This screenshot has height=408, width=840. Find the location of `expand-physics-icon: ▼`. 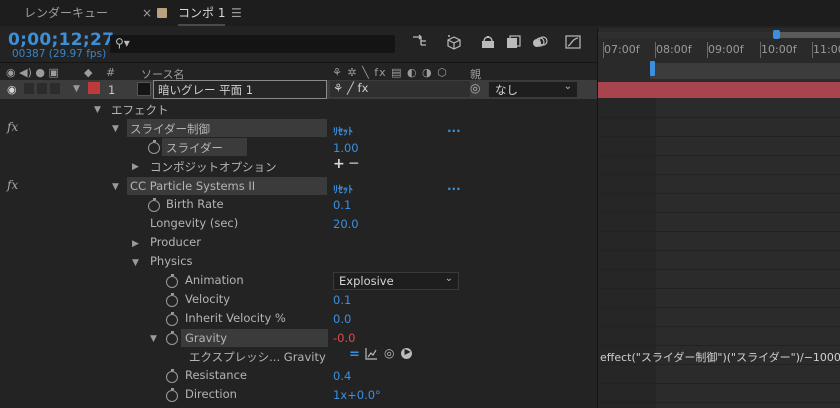

expand-physics-icon: ▼ is located at coordinates (135, 263).